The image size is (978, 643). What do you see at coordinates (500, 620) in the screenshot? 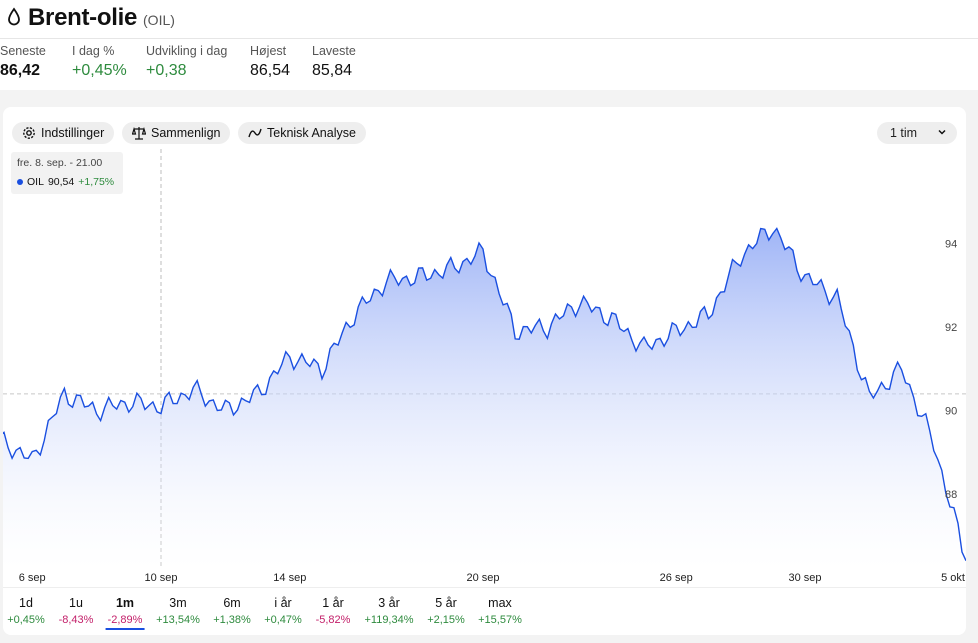
I see `range-change: +15,57%` at bounding box center [500, 620].